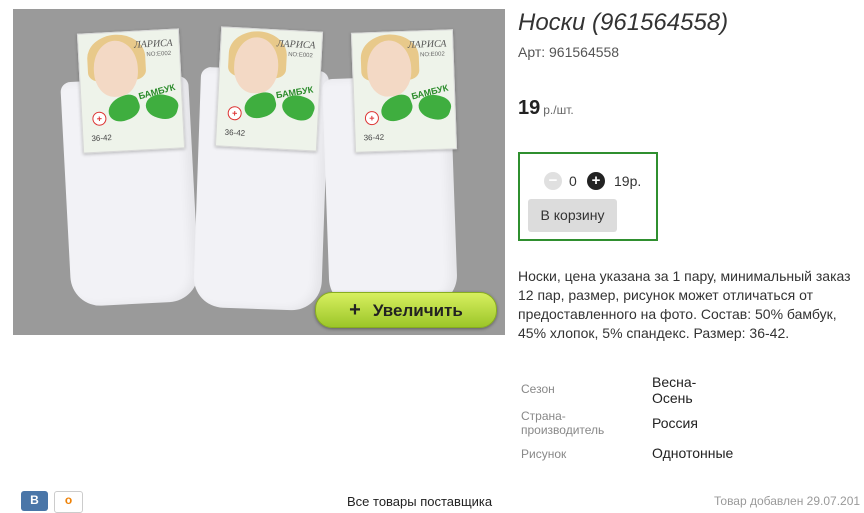  I want to click on vk-label: В, so click(34, 500).